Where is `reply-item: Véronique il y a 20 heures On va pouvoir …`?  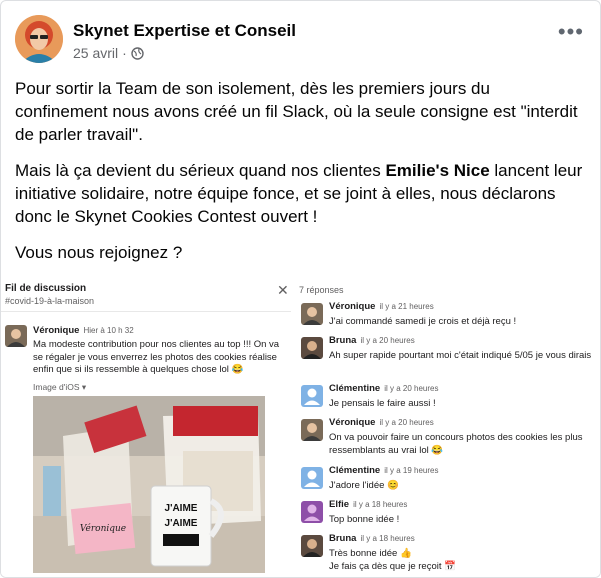
reply-item: Véronique il y a 20 heures On va pouvoir … is located at coordinates (449, 439).